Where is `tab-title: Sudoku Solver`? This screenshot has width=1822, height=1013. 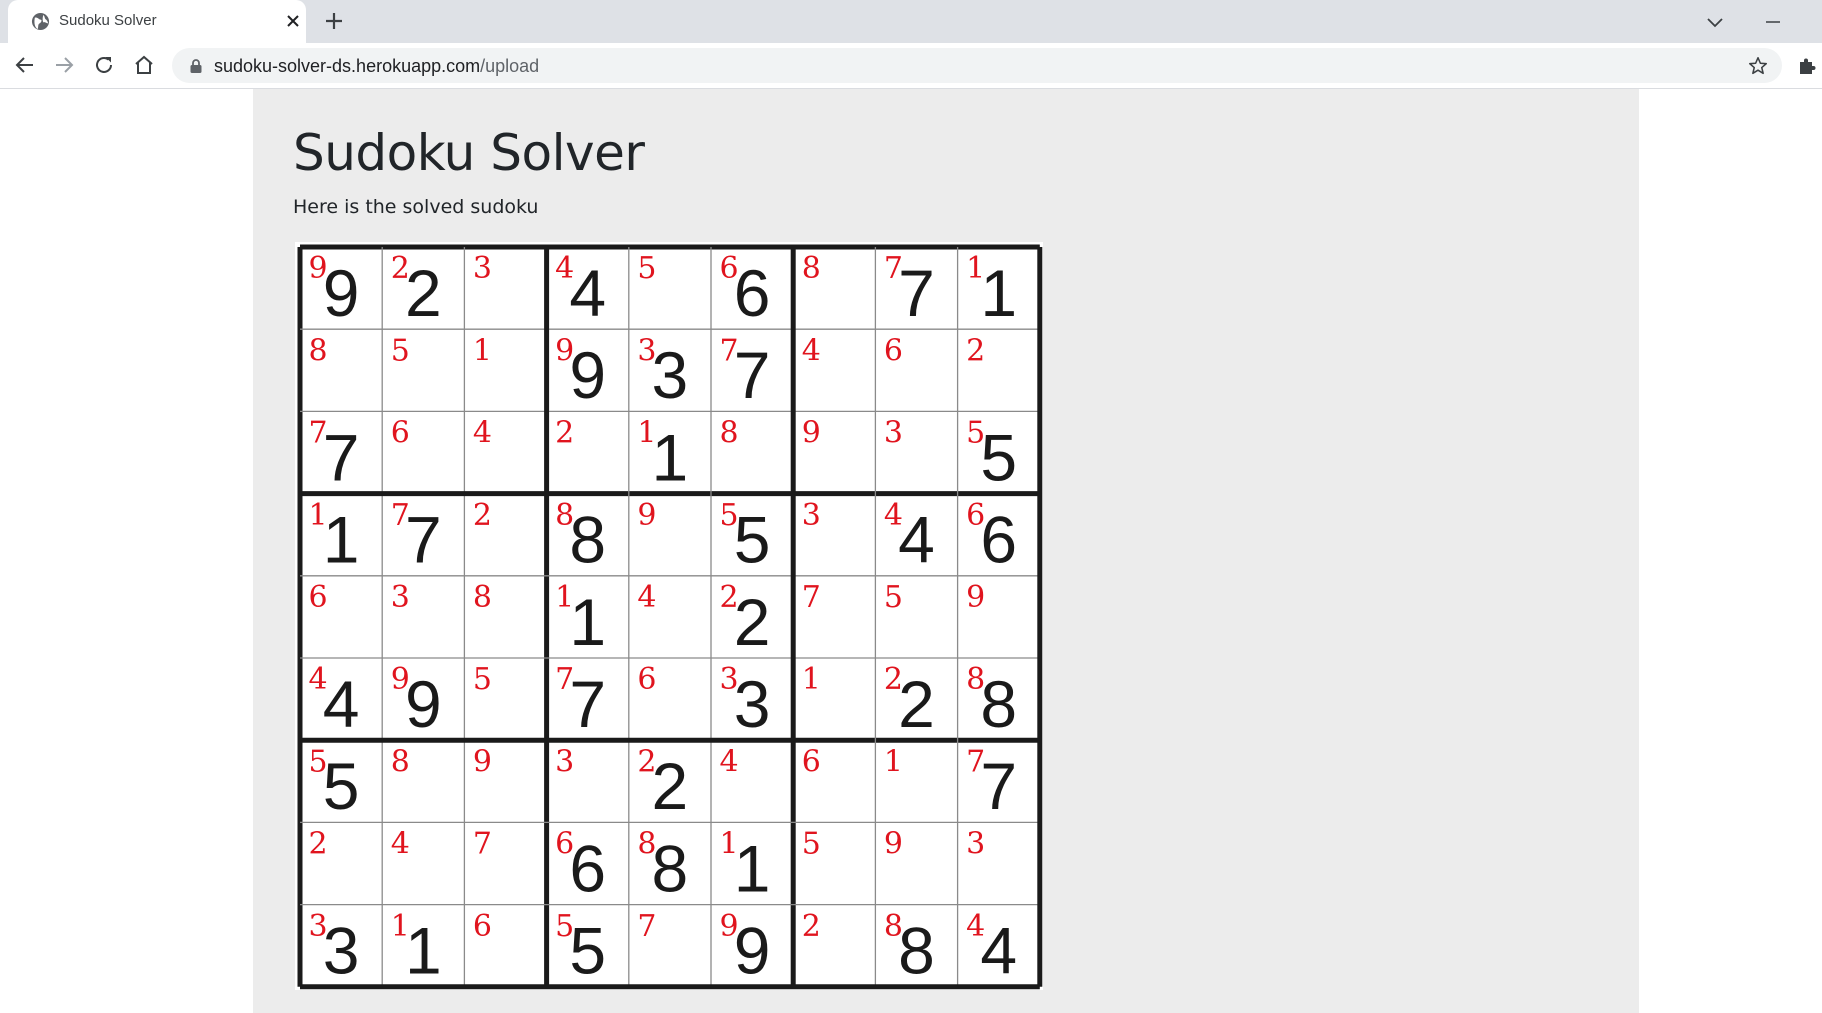 tab-title: Sudoku Solver is located at coordinates (108, 20).